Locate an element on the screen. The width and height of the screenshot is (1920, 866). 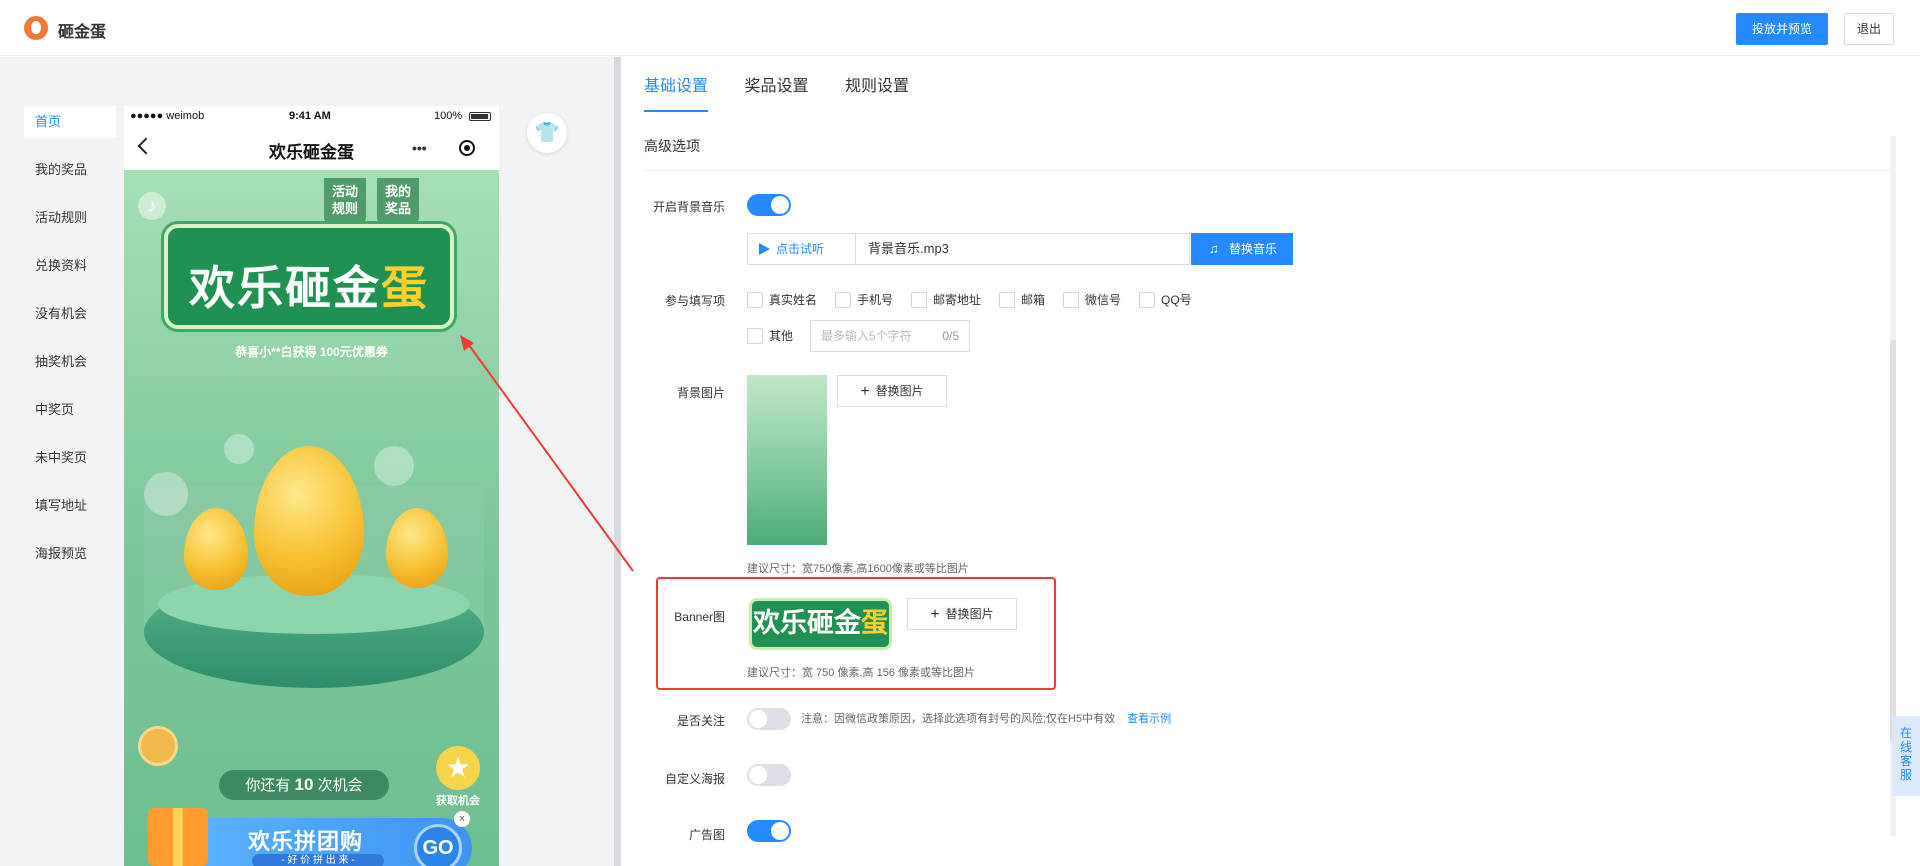
menu-item-lose-page: 未中奖页 is located at coordinates (70, 466).